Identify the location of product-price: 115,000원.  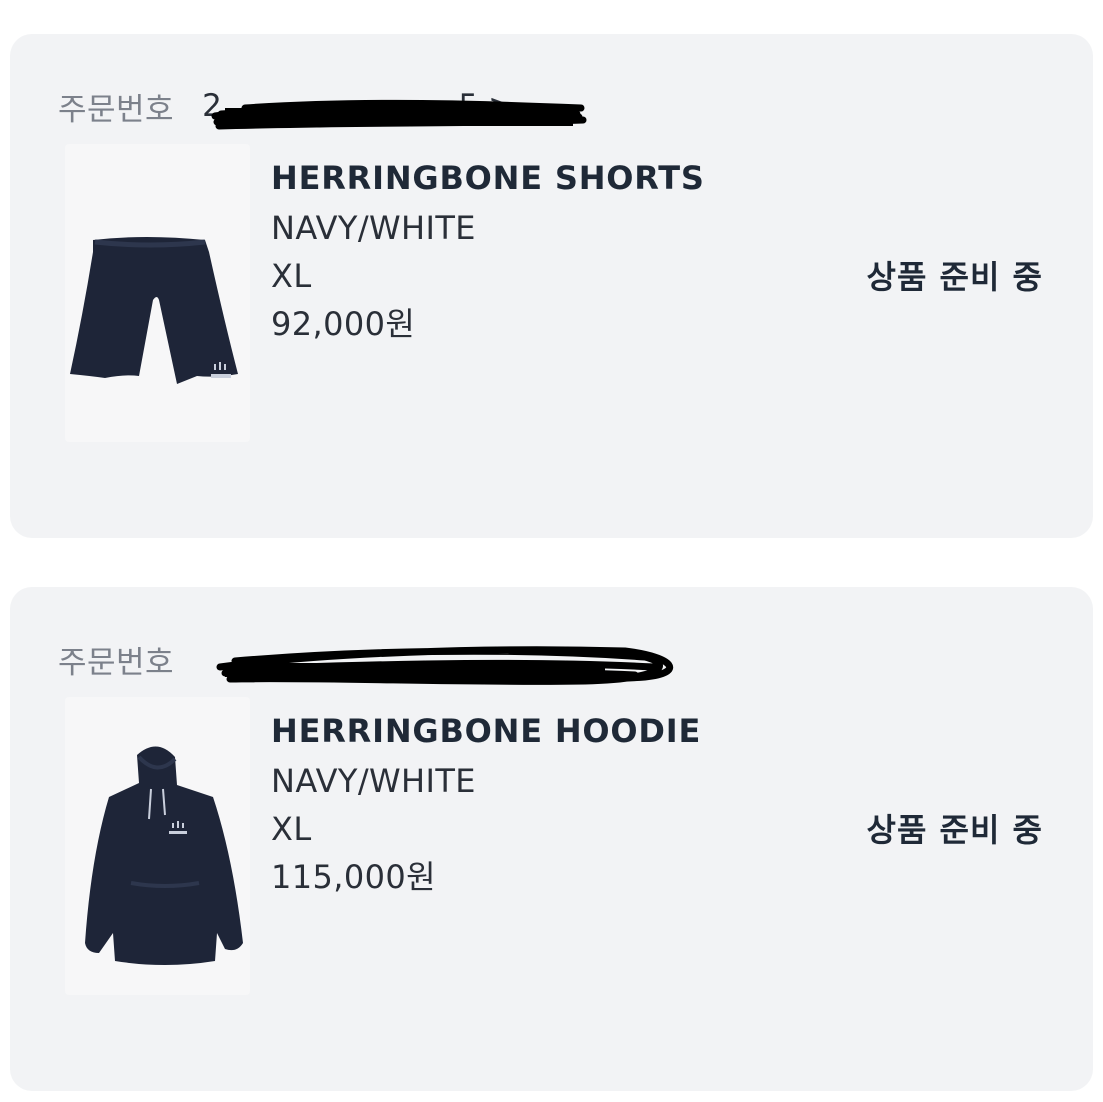
(353, 877).